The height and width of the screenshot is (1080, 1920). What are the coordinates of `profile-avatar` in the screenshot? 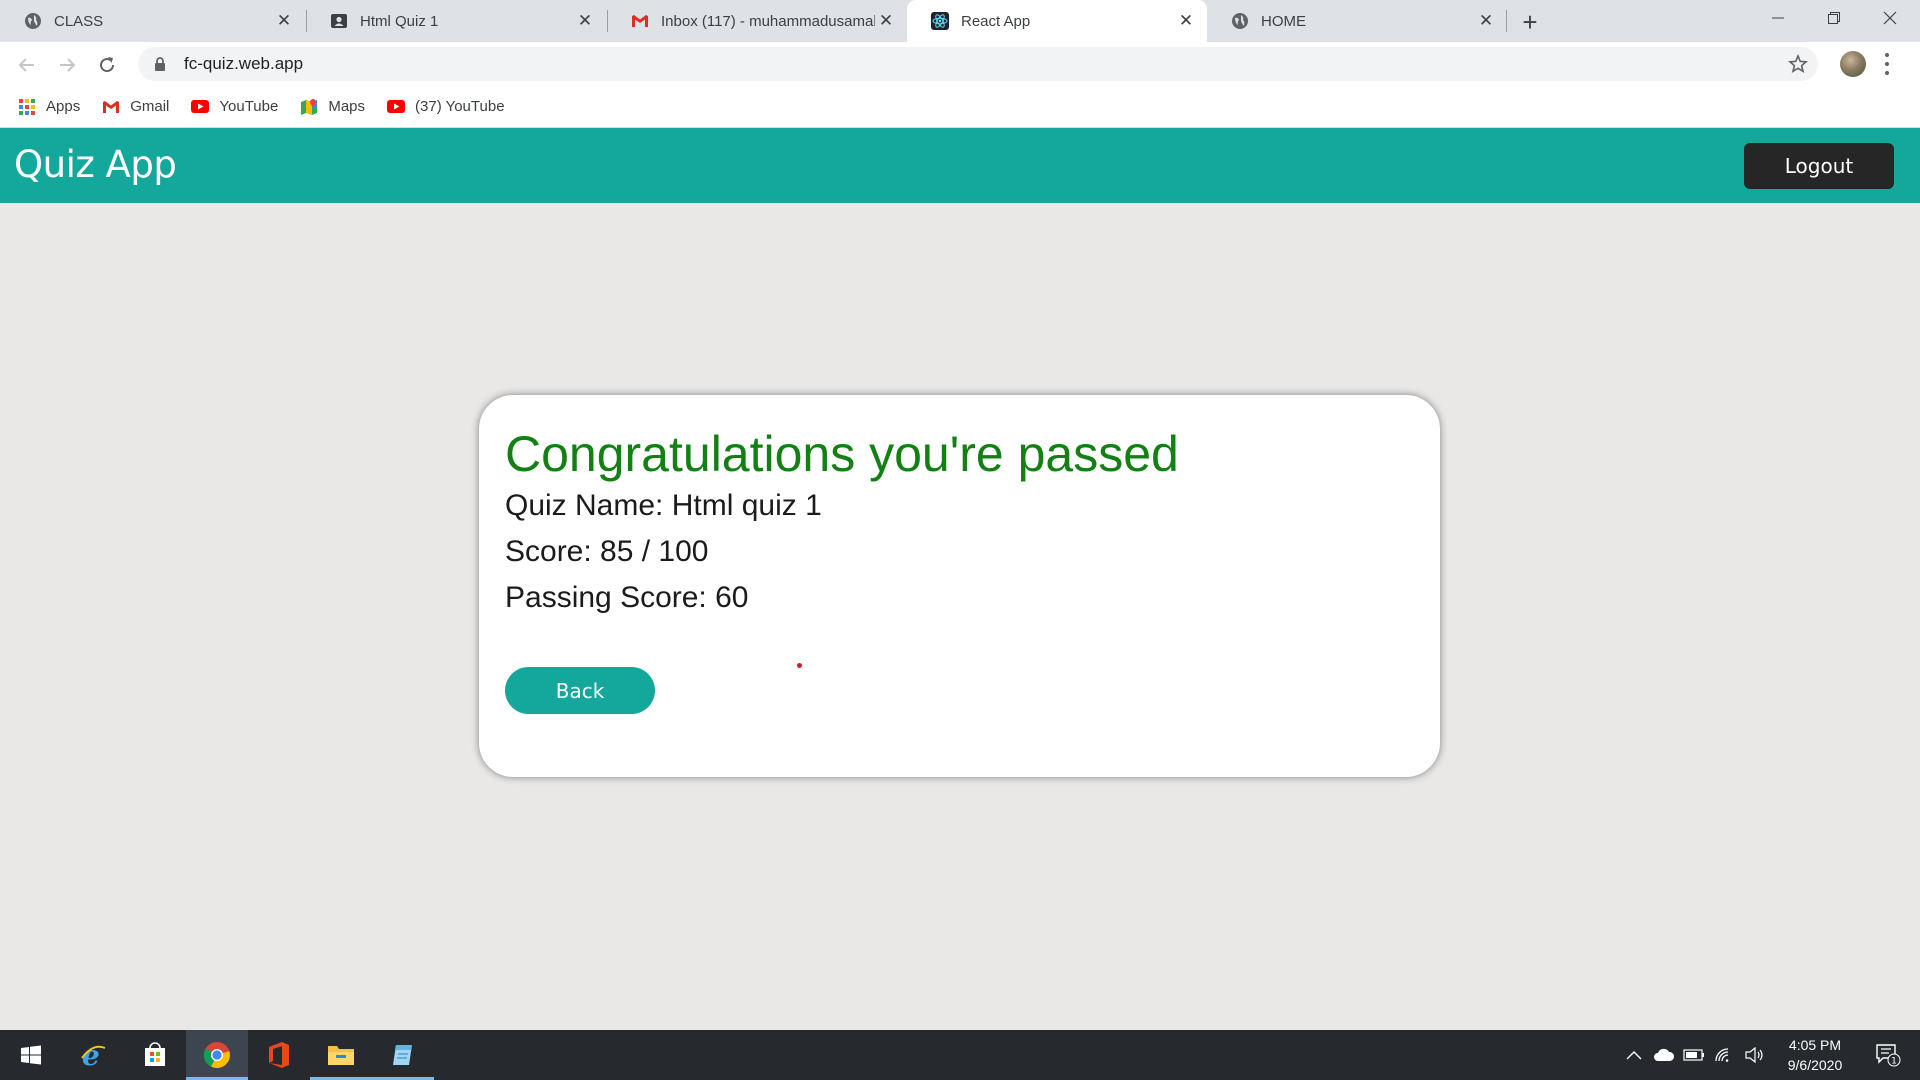 It's located at (1853, 64).